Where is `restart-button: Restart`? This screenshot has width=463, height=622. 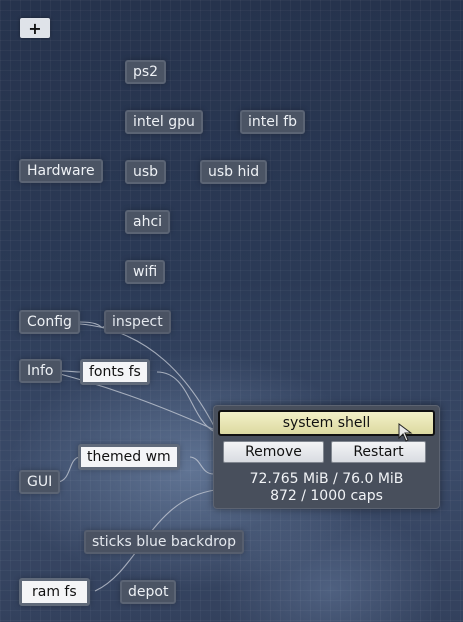 restart-button: Restart is located at coordinates (378, 452).